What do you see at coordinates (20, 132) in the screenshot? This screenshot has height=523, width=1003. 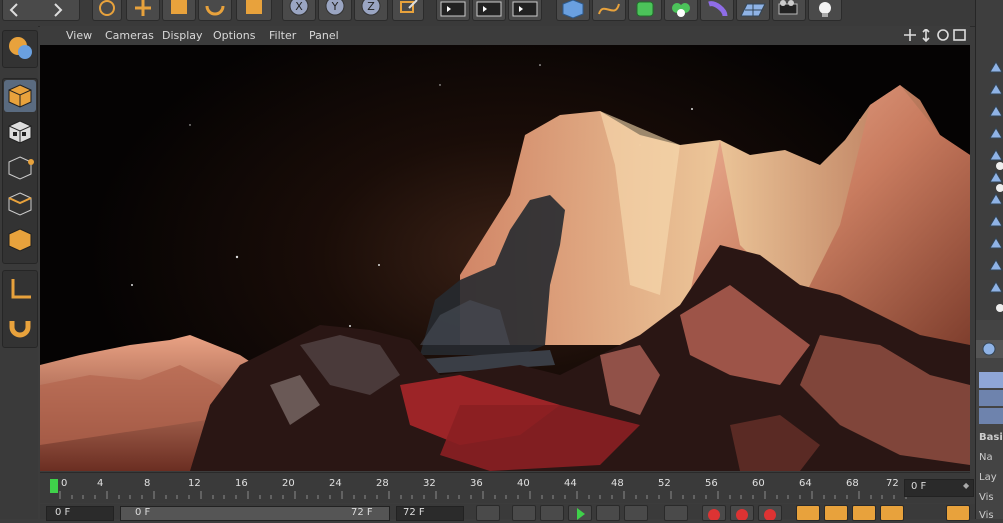 I see `texture-mode-icon` at bounding box center [20, 132].